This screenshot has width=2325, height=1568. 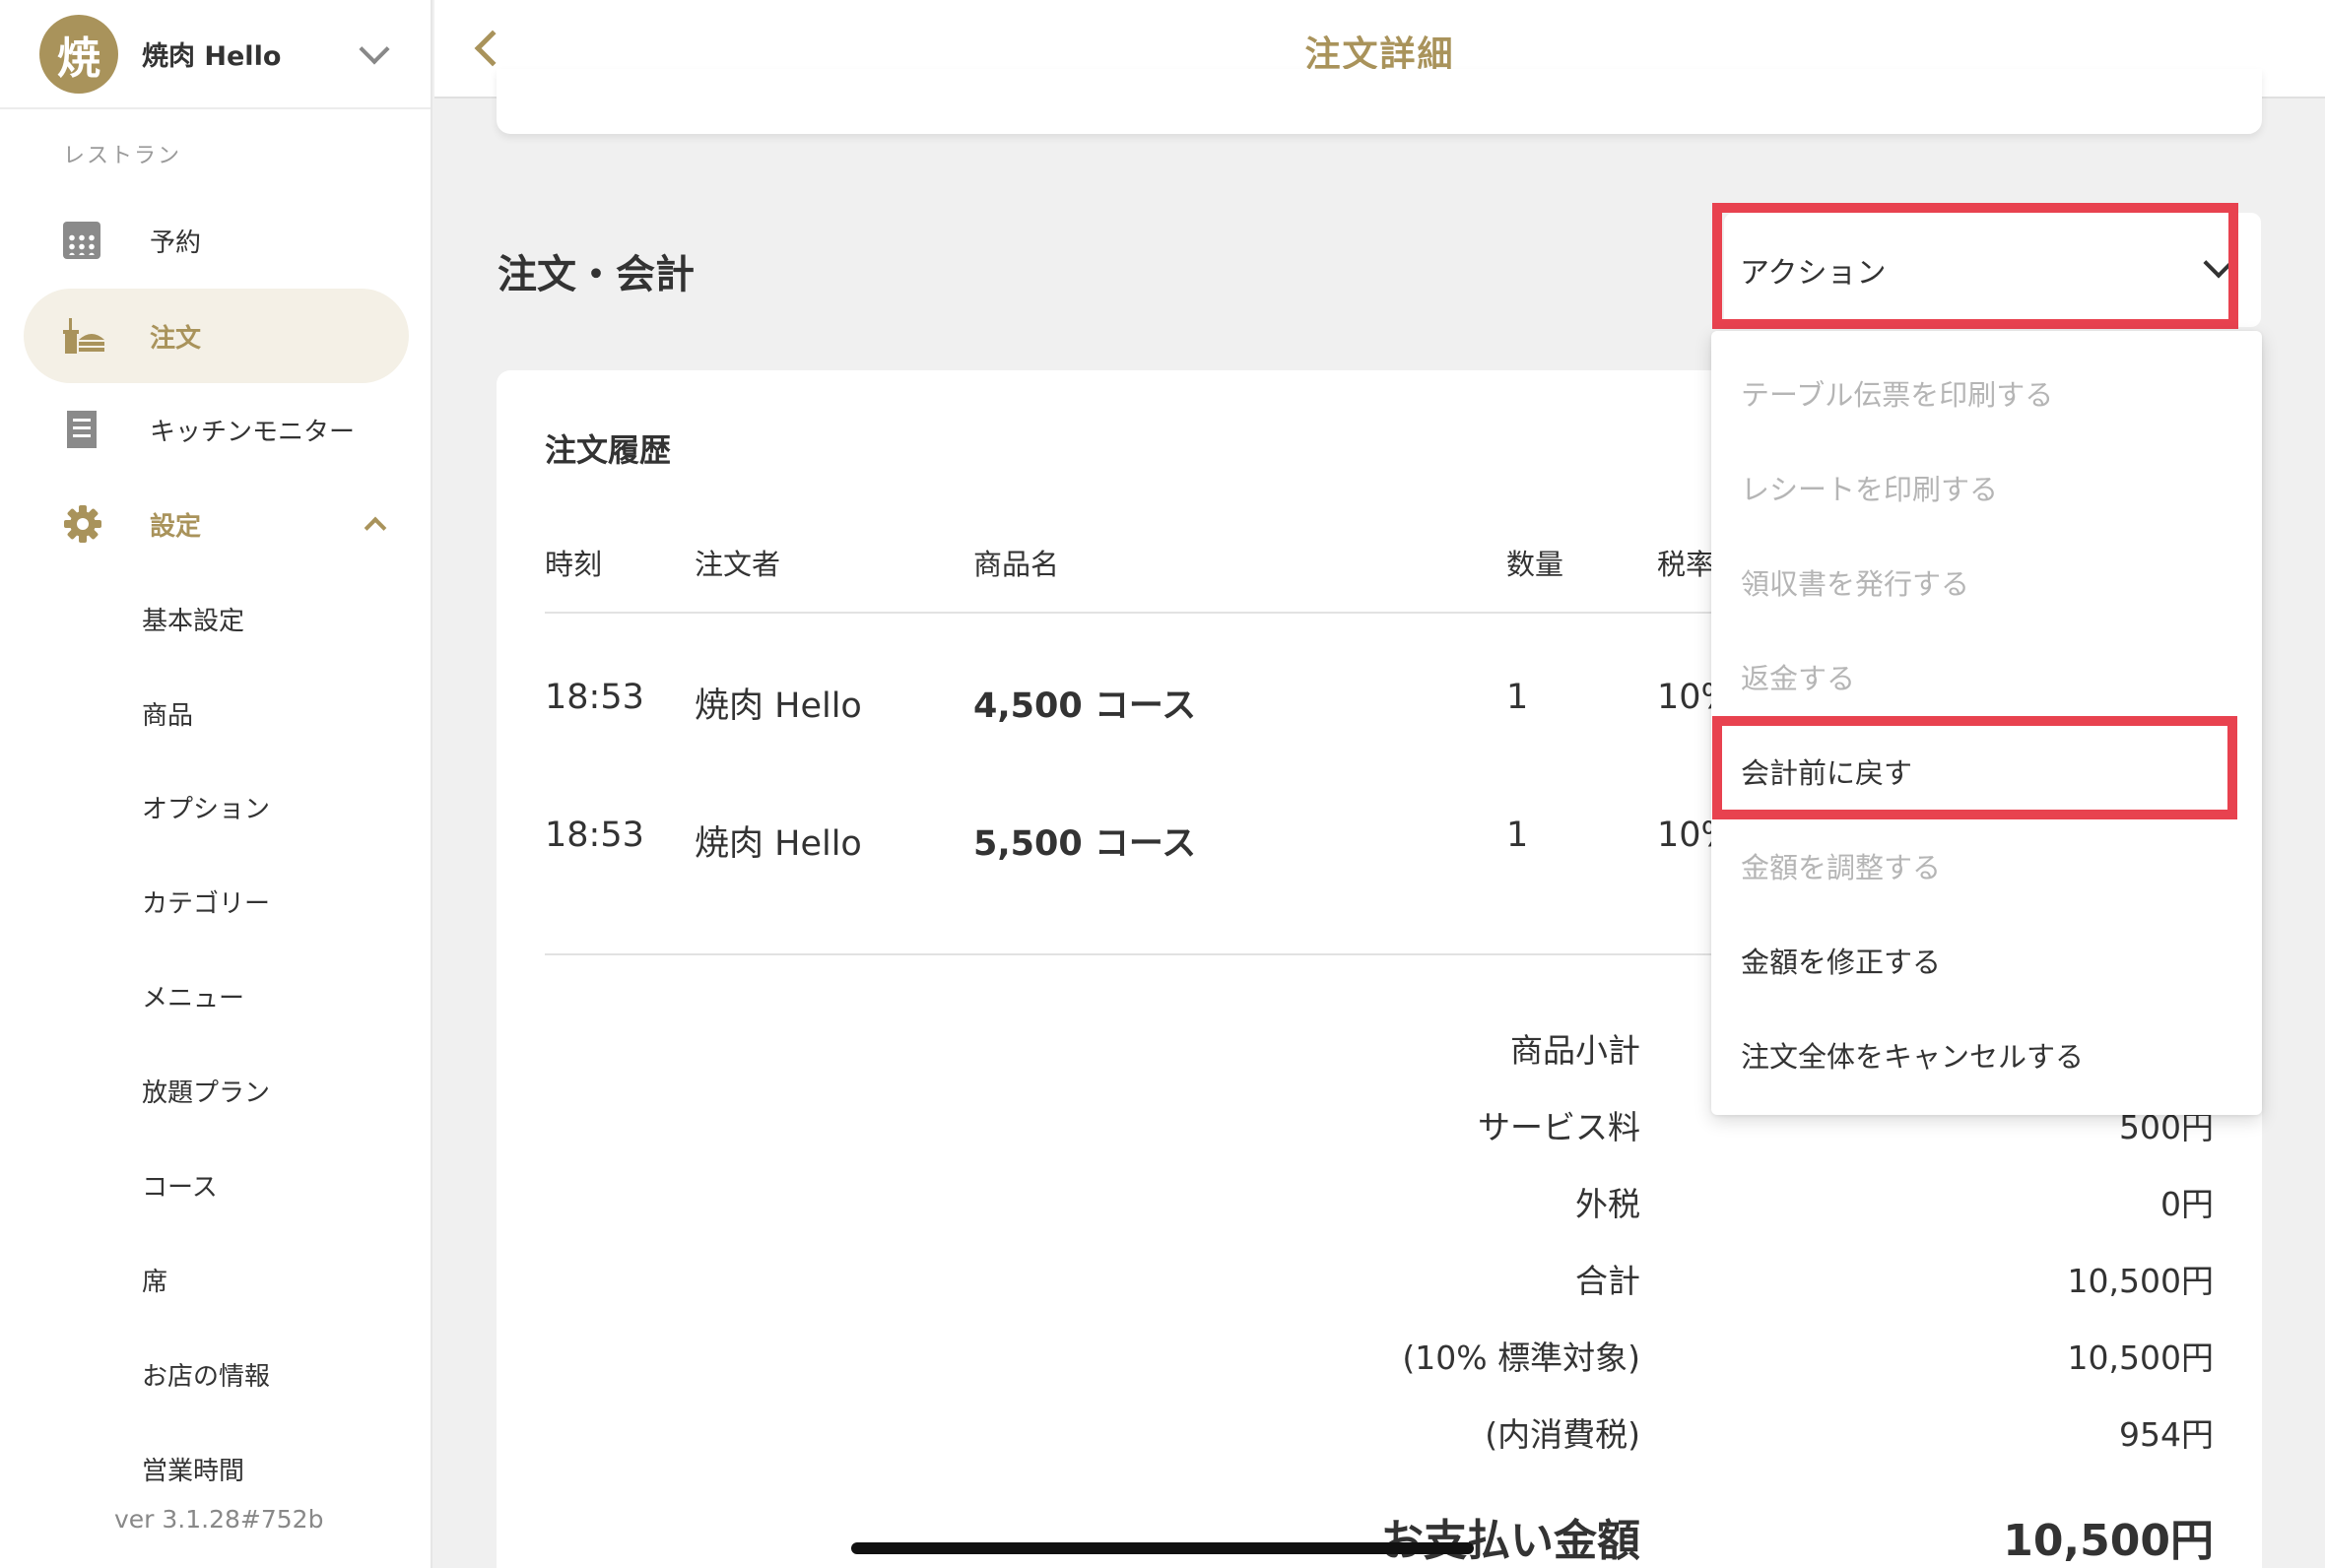 What do you see at coordinates (176, 527) in the screenshot?
I see `sidebar-item-label: 設定` at bounding box center [176, 527].